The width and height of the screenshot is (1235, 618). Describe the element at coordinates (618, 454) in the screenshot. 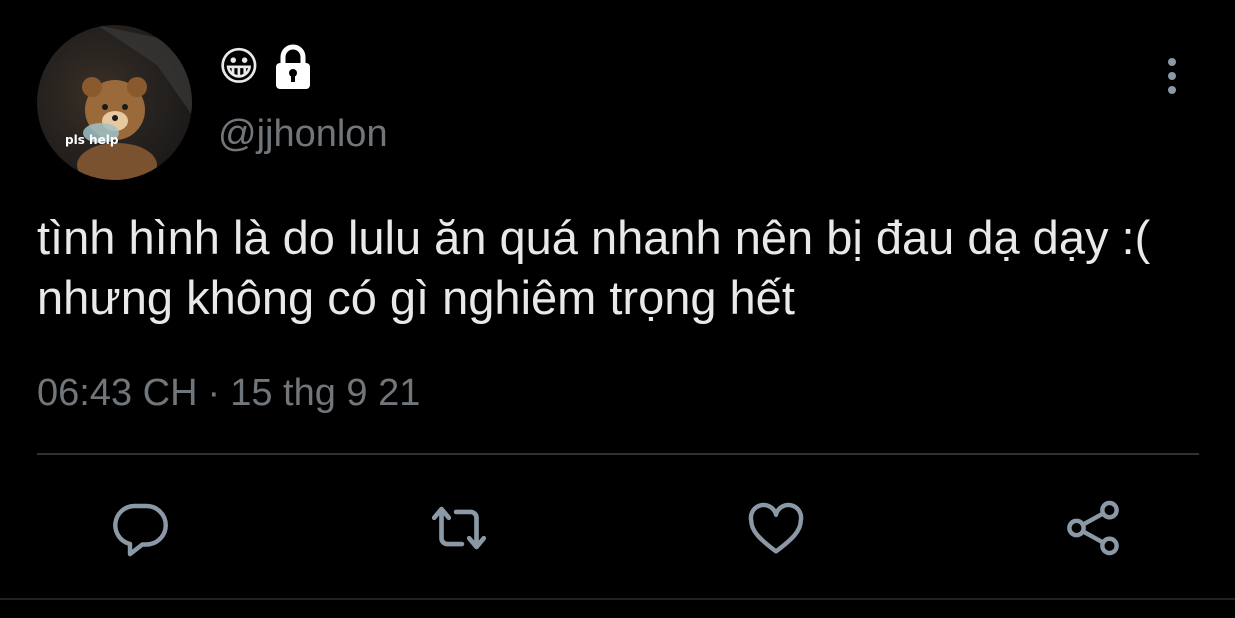

I see `divider` at that location.